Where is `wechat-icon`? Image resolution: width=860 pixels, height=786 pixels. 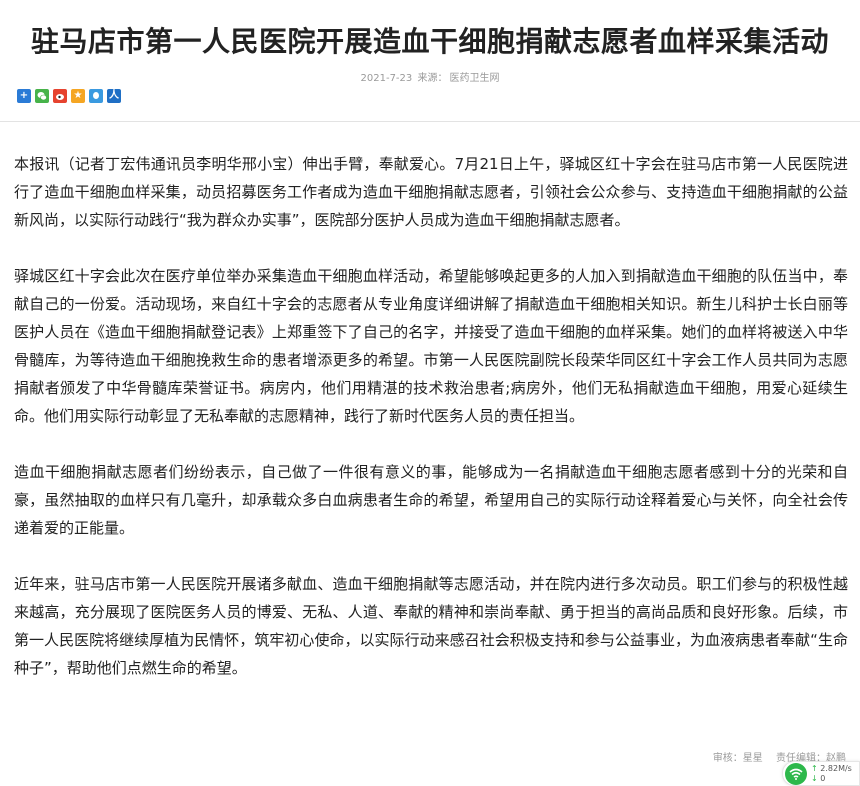 wechat-icon is located at coordinates (42, 96).